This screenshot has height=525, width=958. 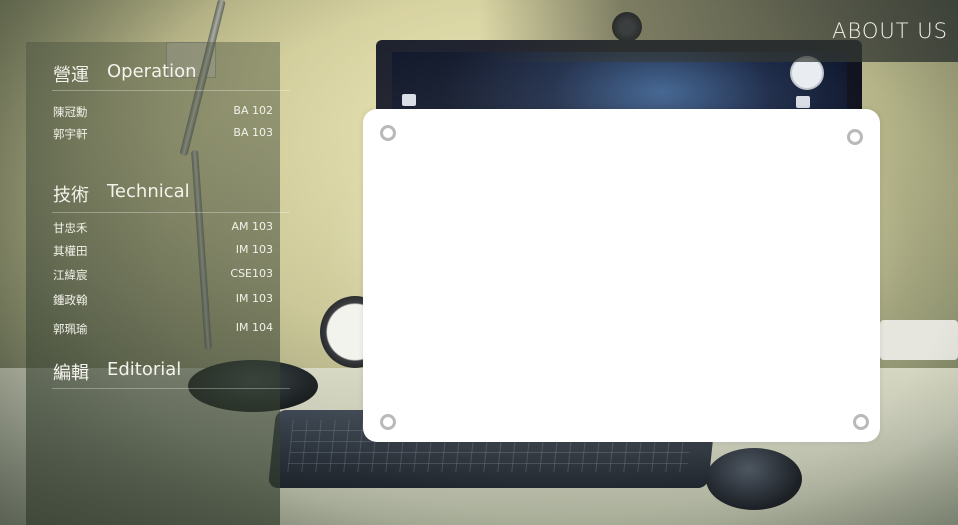 What do you see at coordinates (70, 300) in the screenshot?
I see `member-name: 鍾政翰` at bounding box center [70, 300].